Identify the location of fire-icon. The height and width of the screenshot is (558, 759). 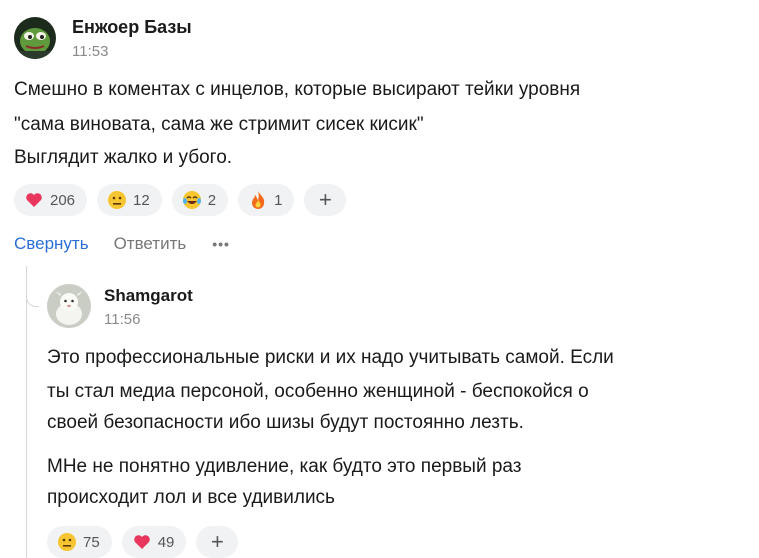
(258, 200).